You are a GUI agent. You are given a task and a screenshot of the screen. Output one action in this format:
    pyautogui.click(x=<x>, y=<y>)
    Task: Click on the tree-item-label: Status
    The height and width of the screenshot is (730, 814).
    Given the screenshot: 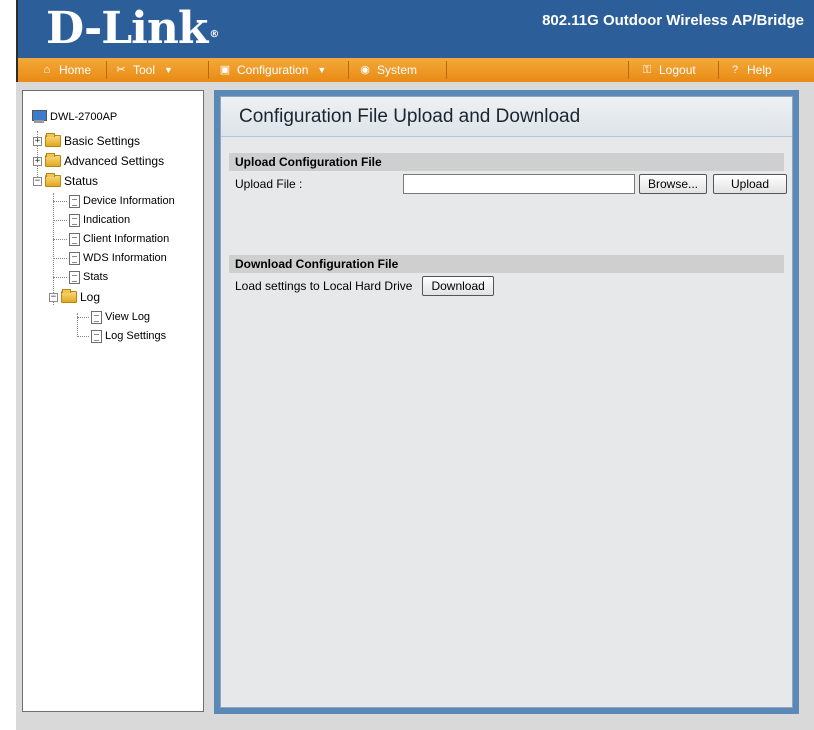 What is the action you would take?
    pyautogui.click(x=81, y=181)
    